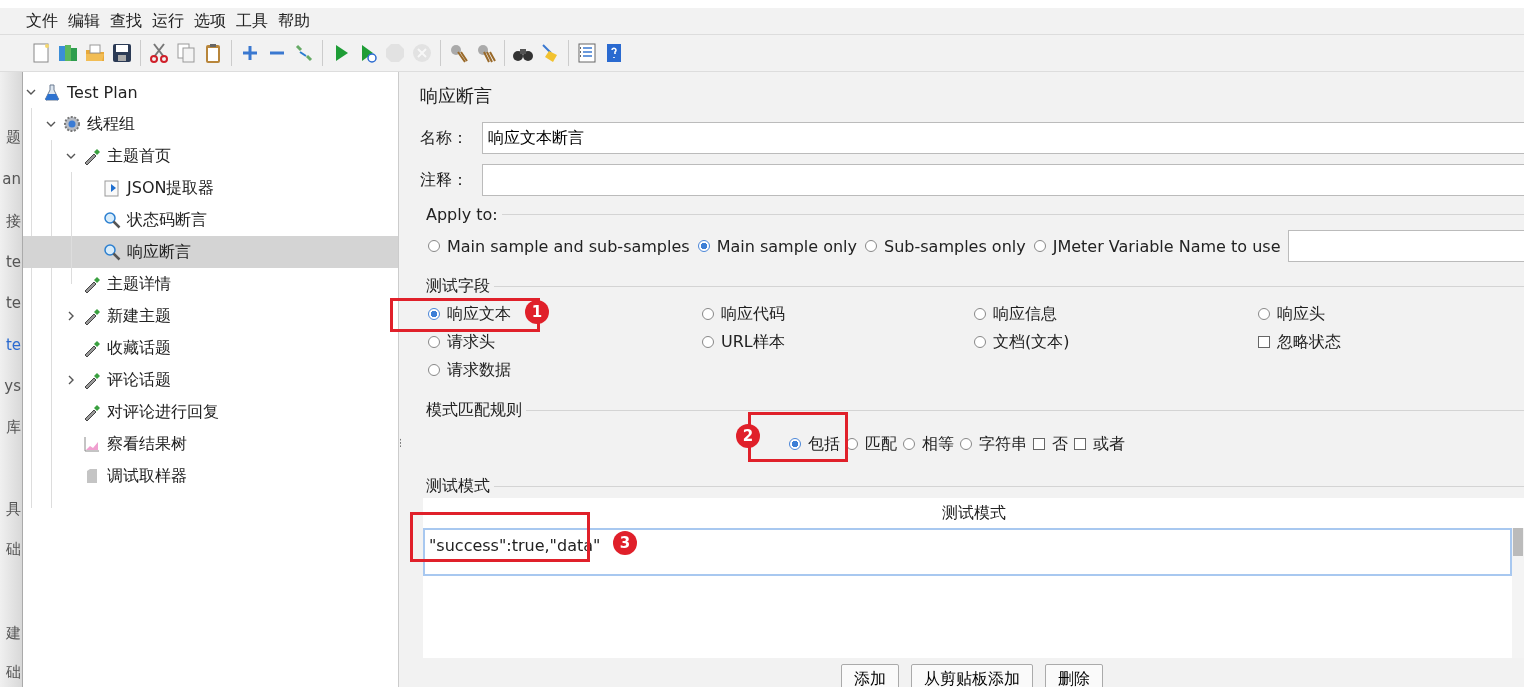 This screenshot has height=687, width=1524. I want to click on column-header: 测试模式, so click(973, 513).